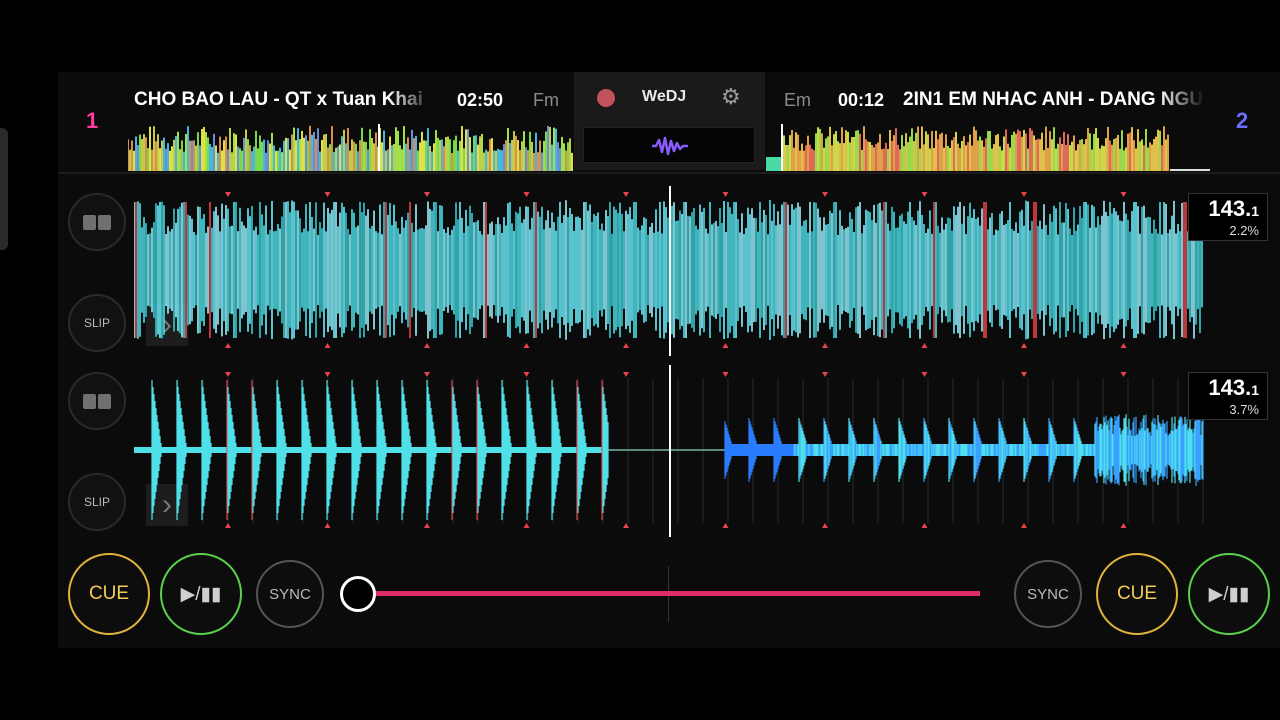  Describe the element at coordinates (1048, 594) in the screenshot. I see `deck2-sync-button: SYNC` at that location.